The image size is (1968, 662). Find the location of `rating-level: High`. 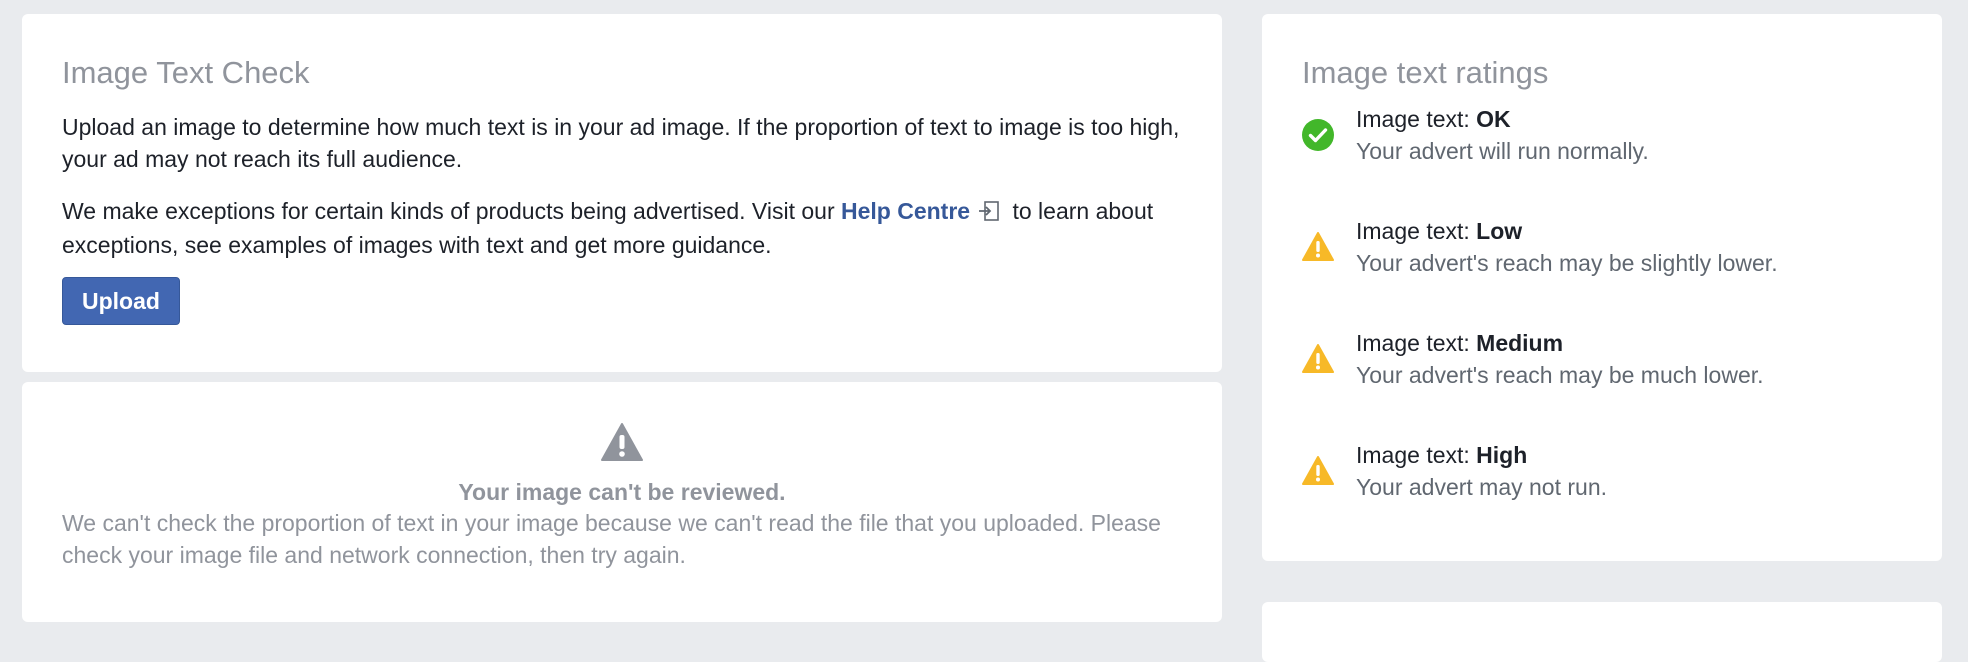

rating-level: High is located at coordinates (1502, 455).